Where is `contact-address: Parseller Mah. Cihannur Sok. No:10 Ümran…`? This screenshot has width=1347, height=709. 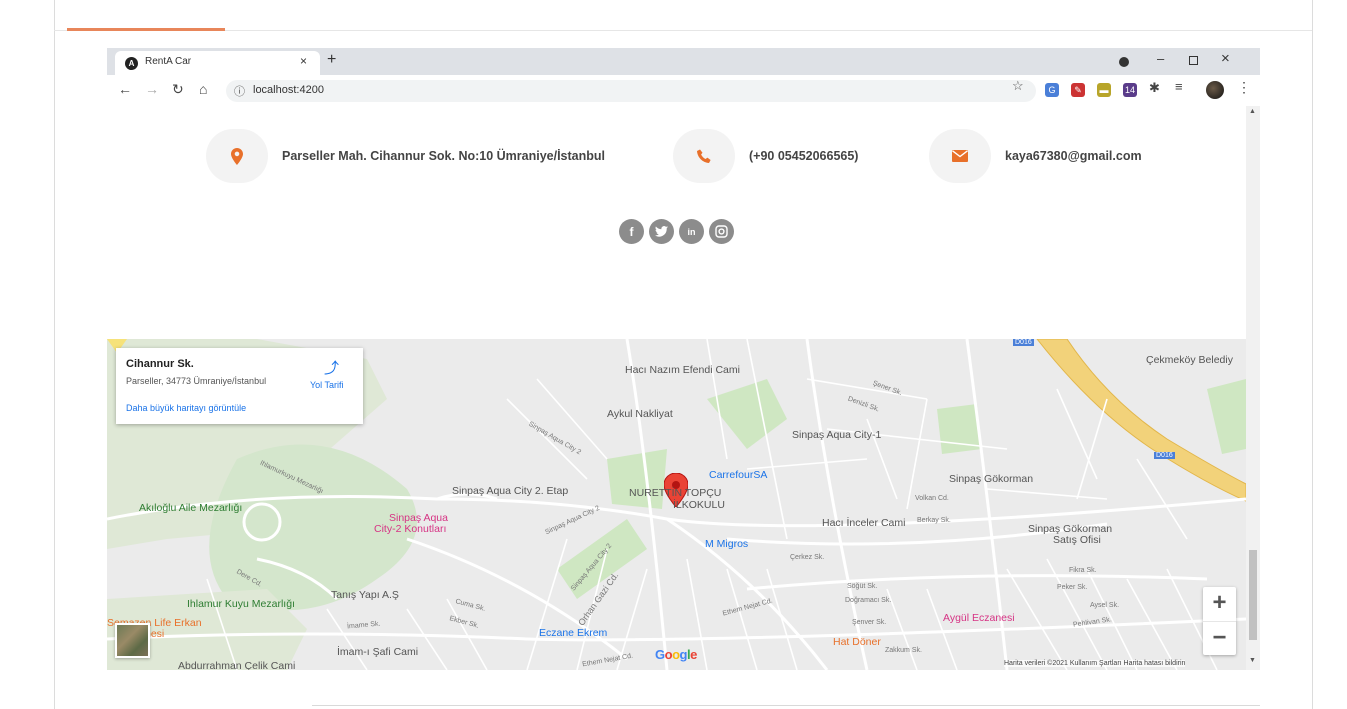
contact-address: Parseller Mah. Cihannur Sok. No:10 Ümran… is located at coordinates (405, 156).